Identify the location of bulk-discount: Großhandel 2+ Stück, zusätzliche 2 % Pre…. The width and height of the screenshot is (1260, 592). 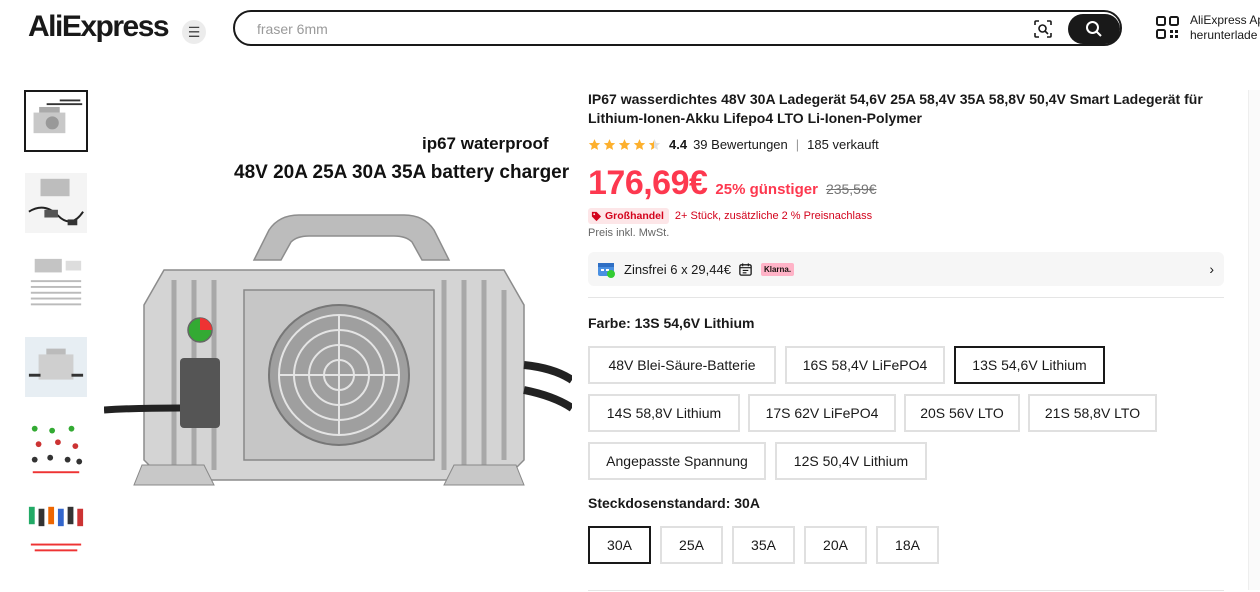
(730, 216).